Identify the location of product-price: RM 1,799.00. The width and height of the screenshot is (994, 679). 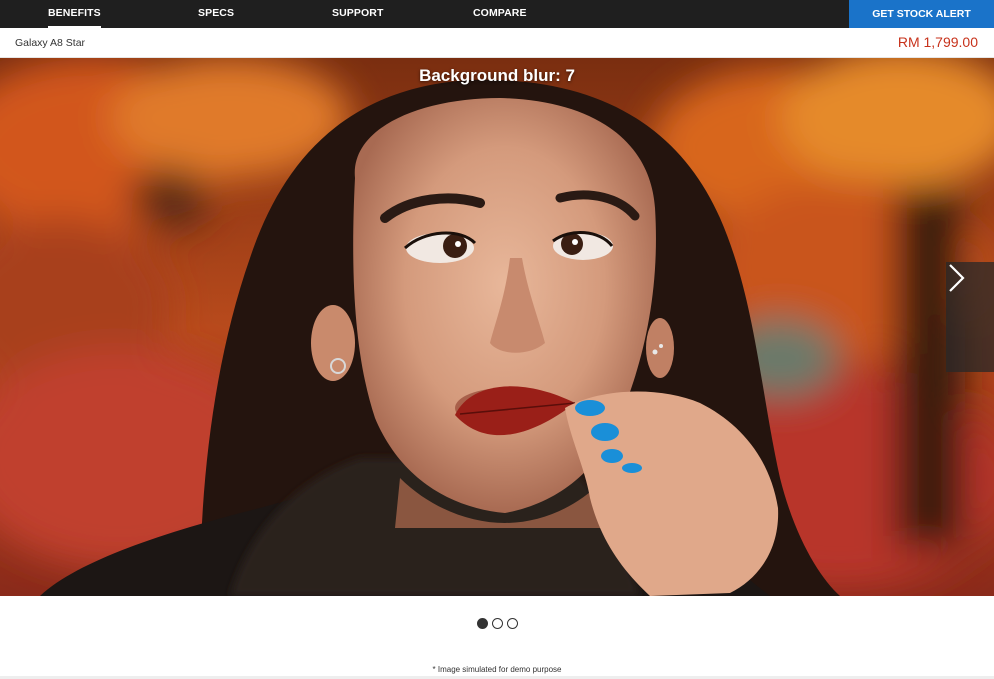
(937, 42).